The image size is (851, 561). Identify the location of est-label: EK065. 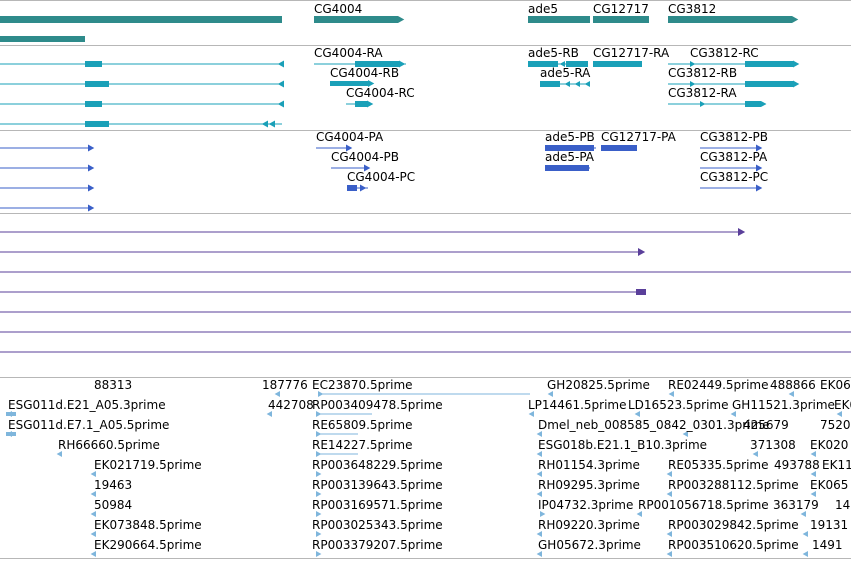
(829, 485).